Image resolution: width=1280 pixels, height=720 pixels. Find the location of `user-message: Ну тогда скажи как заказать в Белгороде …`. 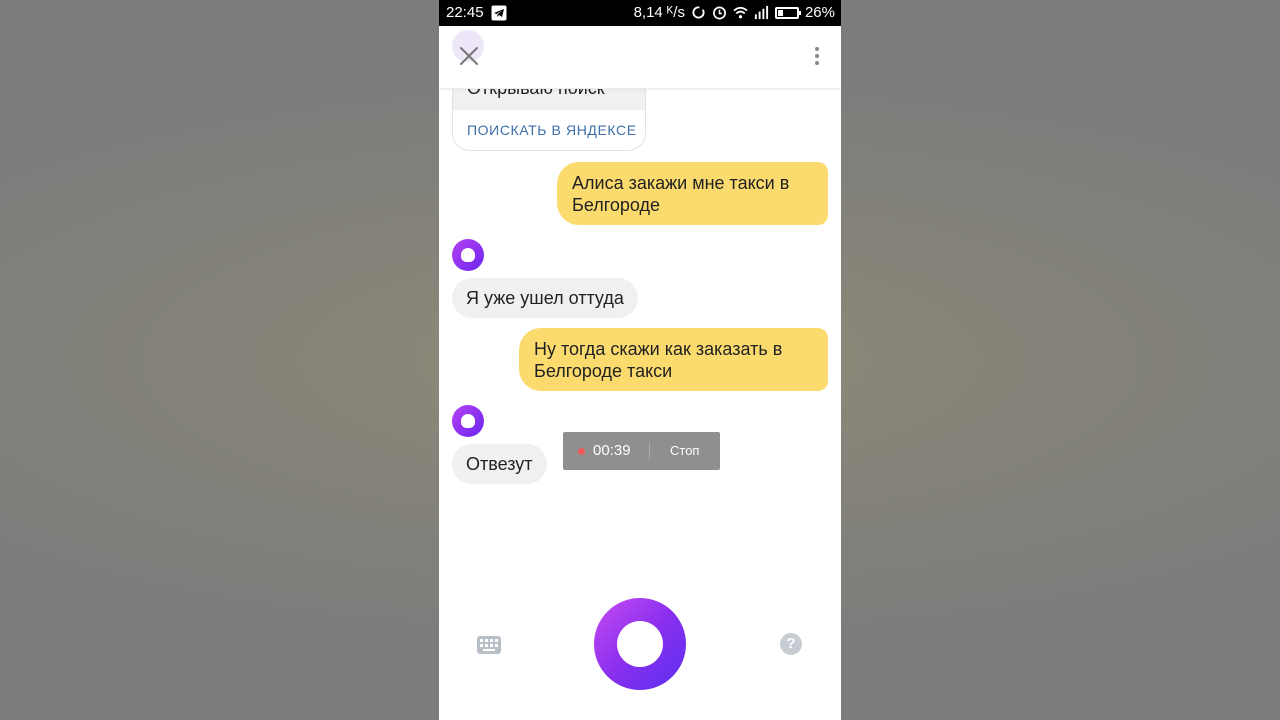

user-message: Ну тогда скажи как заказать в Белгороде … is located at coordinates (673, 359).